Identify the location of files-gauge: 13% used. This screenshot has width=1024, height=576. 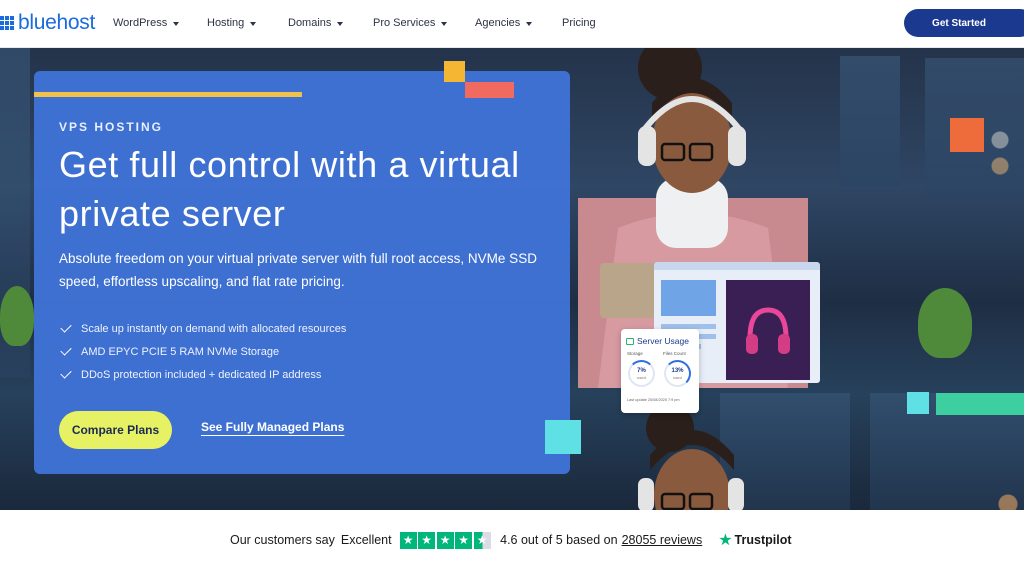
(677, 373).